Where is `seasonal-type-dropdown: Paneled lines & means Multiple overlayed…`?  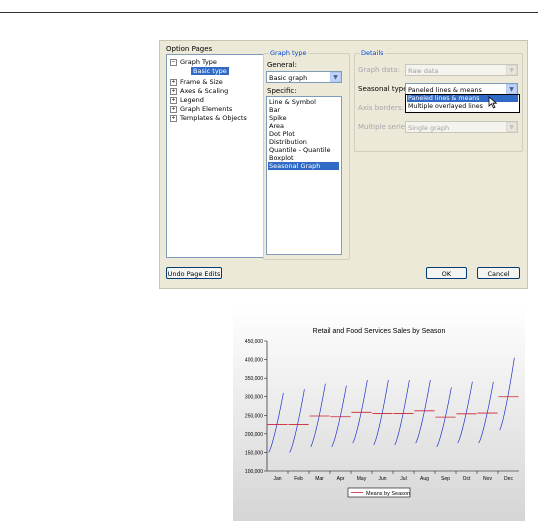 seasonal-type-dropdown: Paneled lines & means Multiple overlayed… is located at coordinates (462, 103).